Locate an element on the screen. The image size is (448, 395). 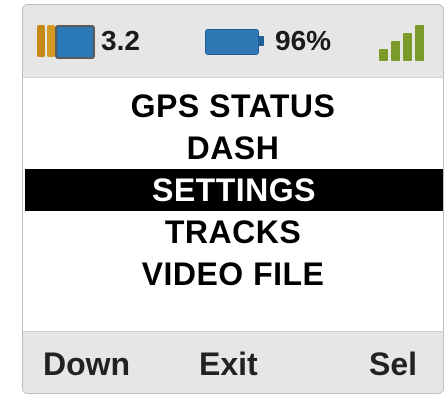
menu-item-video-file: VIDEO FILE is located at coordinates (233, 274).